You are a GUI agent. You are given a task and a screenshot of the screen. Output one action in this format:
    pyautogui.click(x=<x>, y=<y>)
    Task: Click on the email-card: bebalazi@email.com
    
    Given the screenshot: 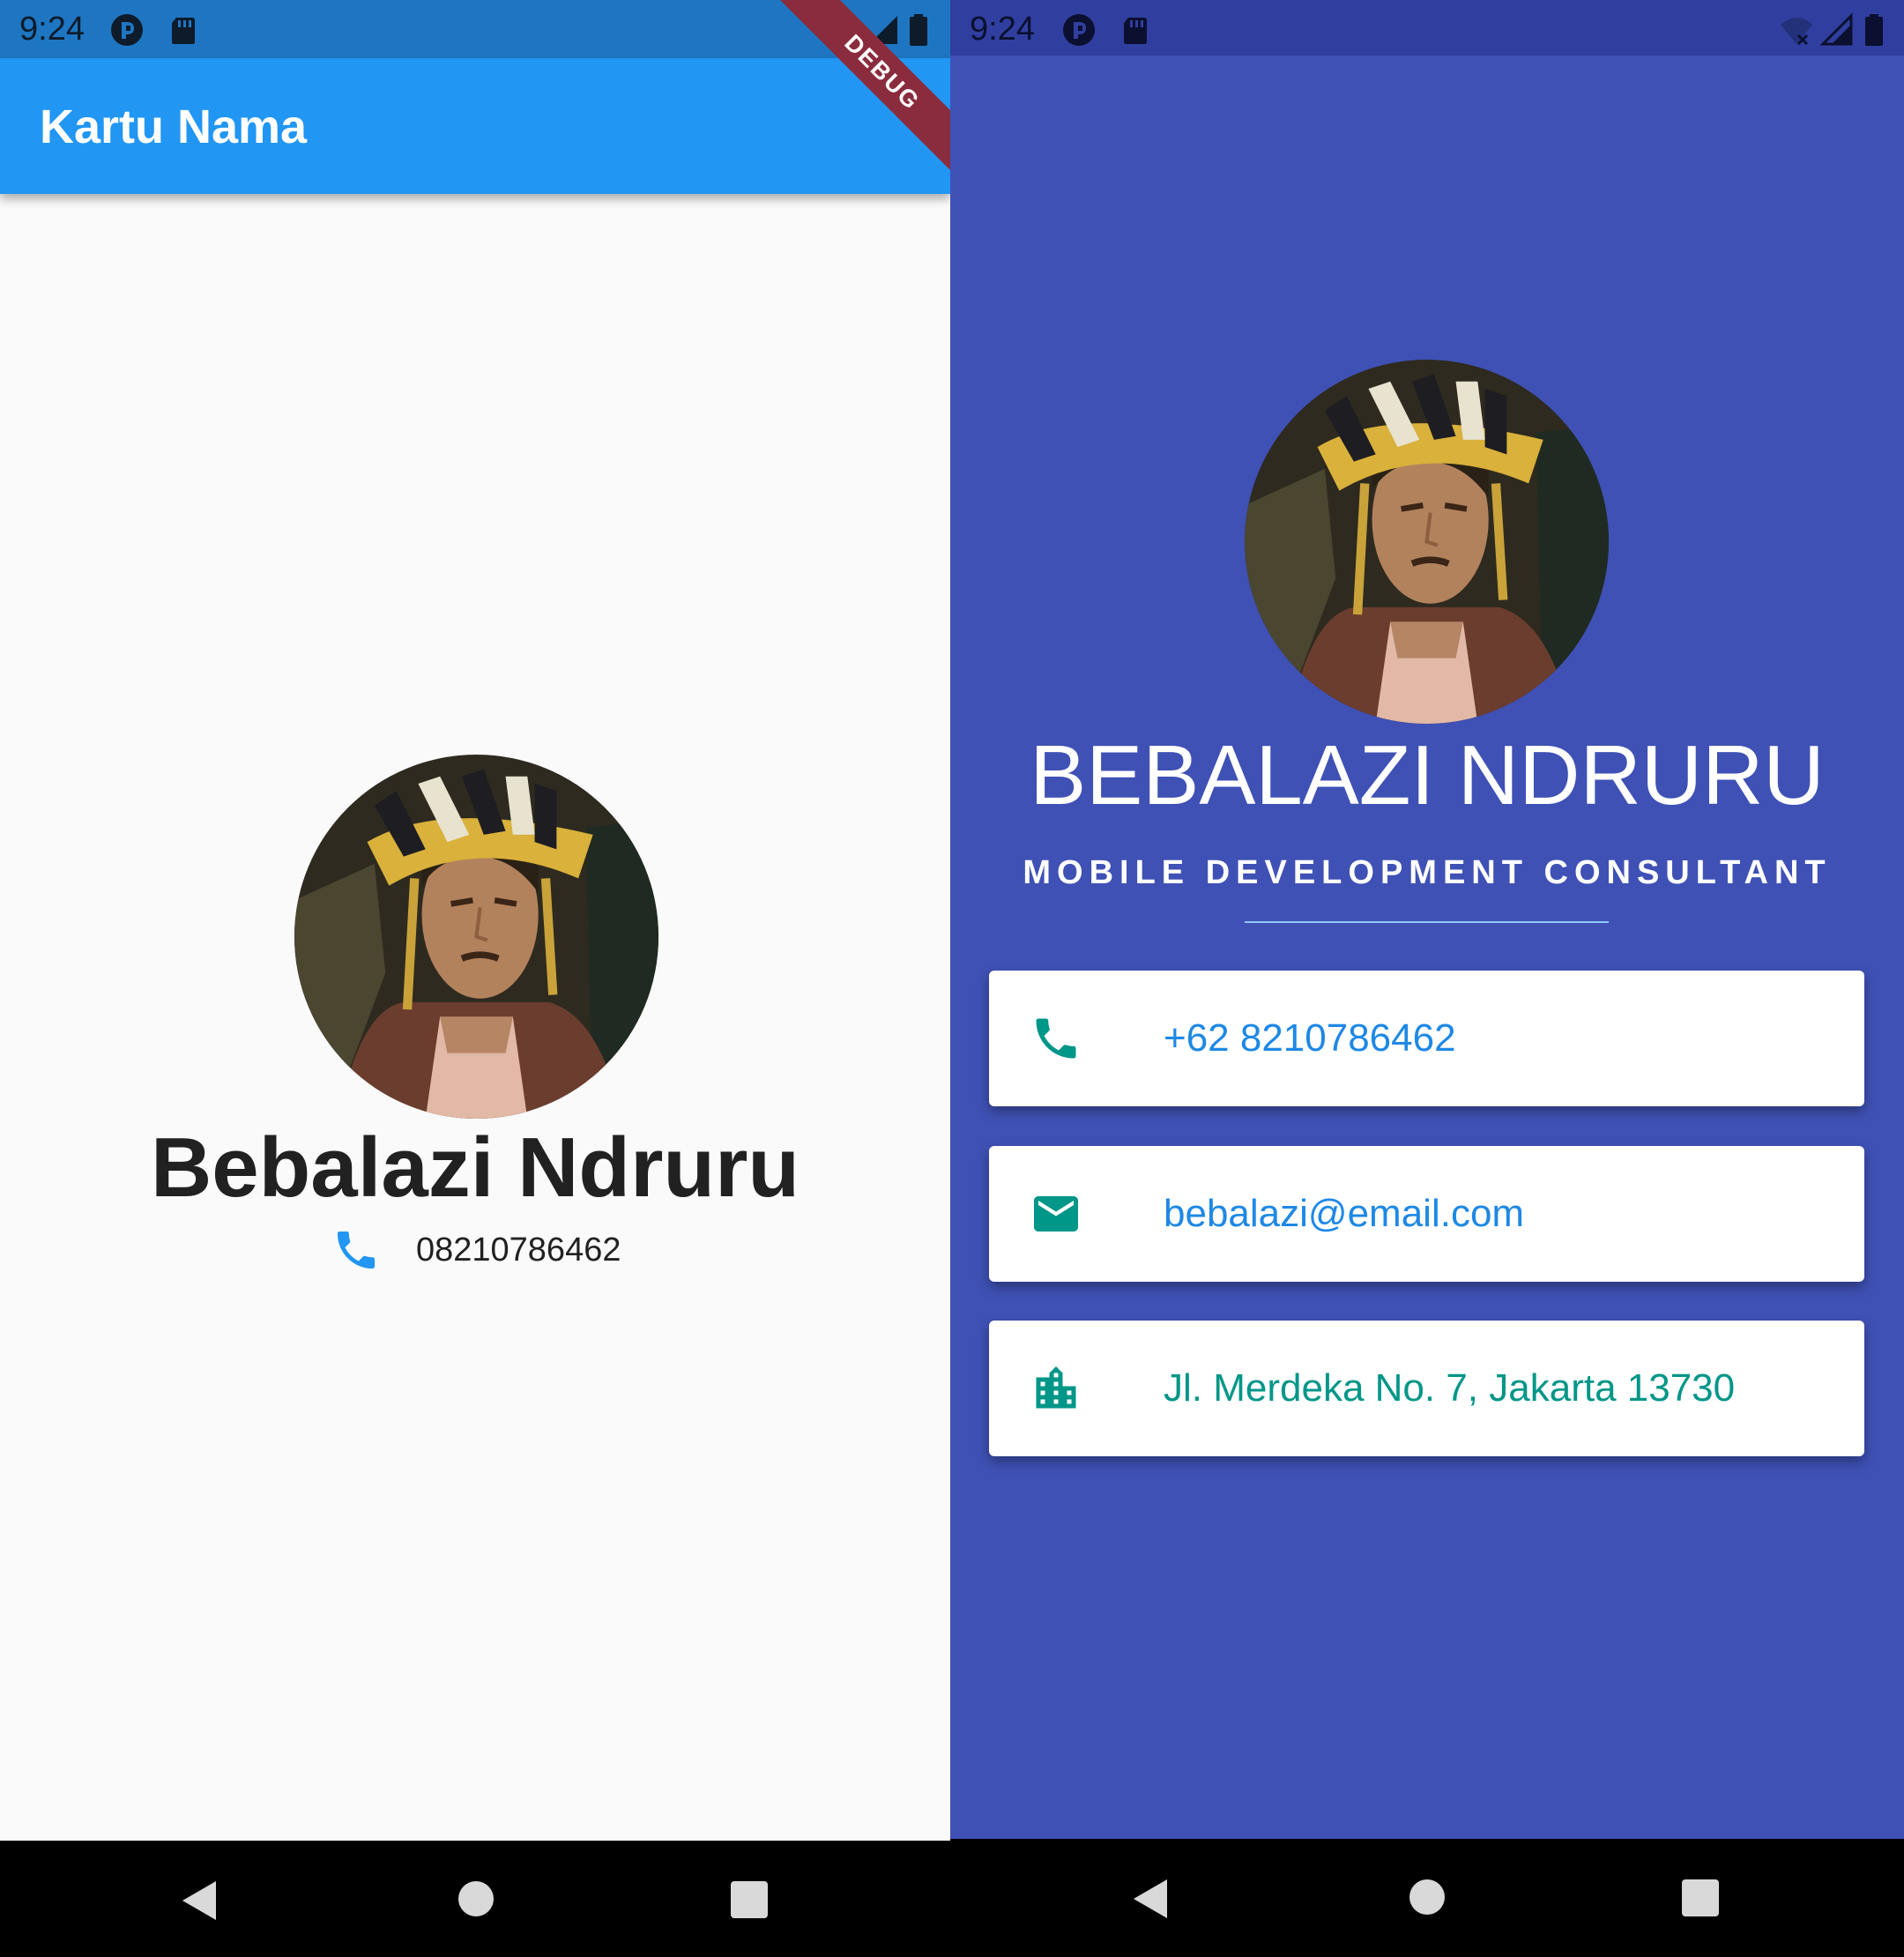 What is the action you would take?
    pyautogui.click(x=1426, y=1214)
    